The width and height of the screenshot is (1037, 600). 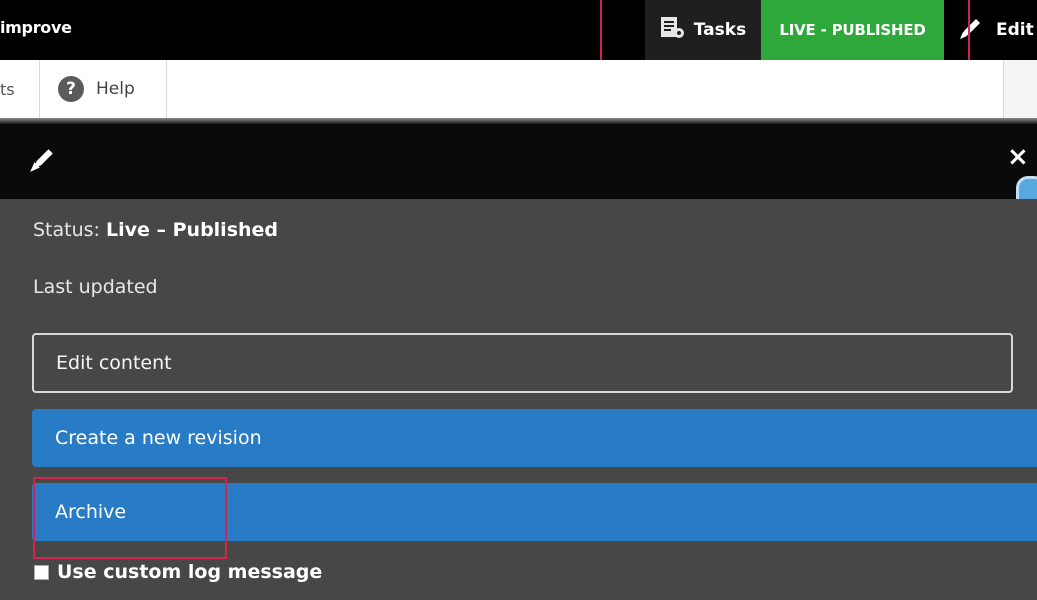 I want to click on moderation-status: Status: Live – Published, so click(x=155, y=230).